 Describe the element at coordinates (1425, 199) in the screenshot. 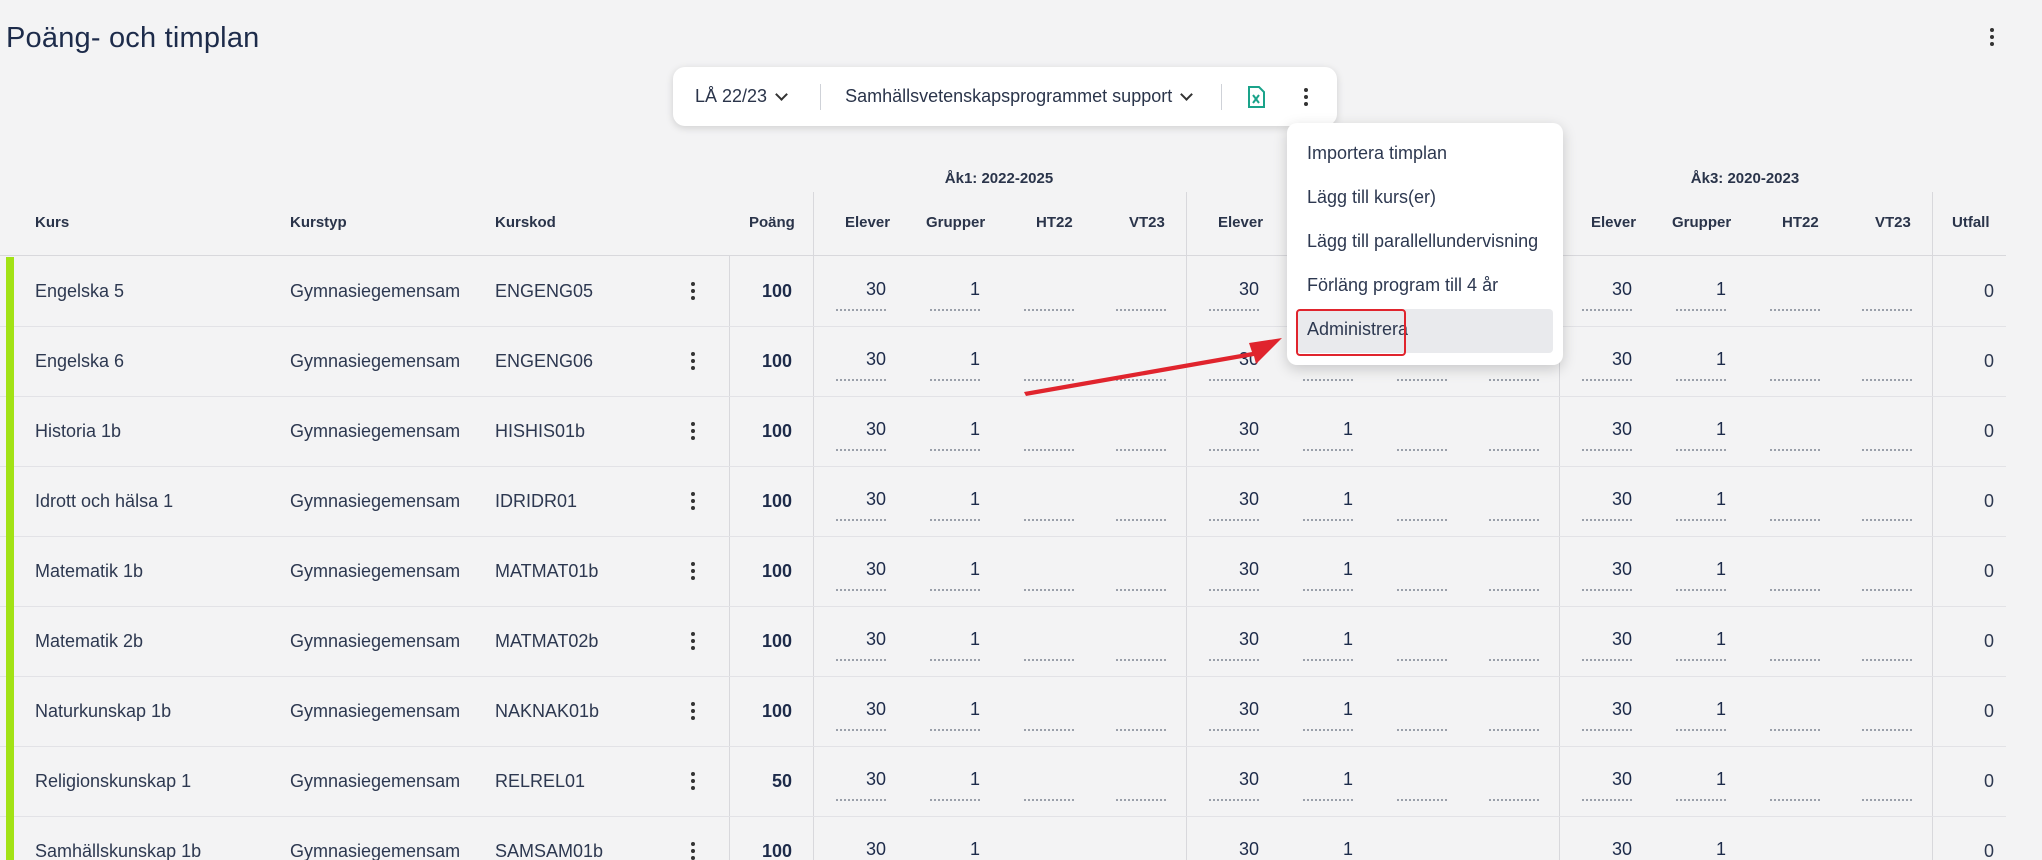

I see `menu-item-add-courses: Lägg till kurs(er)` at that location.